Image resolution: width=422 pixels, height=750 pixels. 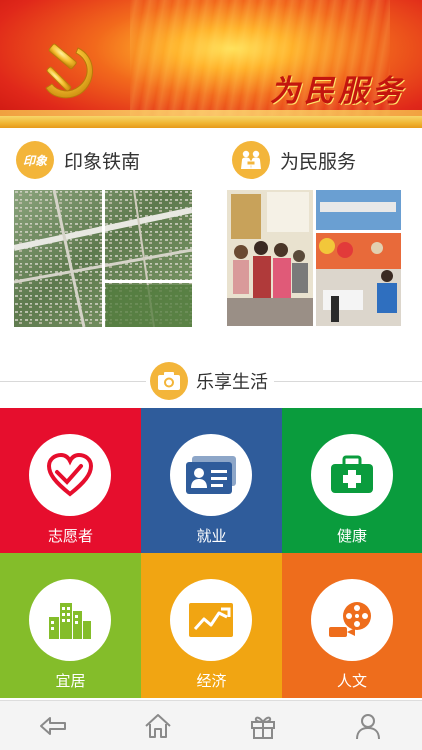 I want to click on section-yinxiang-label: 印象铁南, so click(x=102, y=161).